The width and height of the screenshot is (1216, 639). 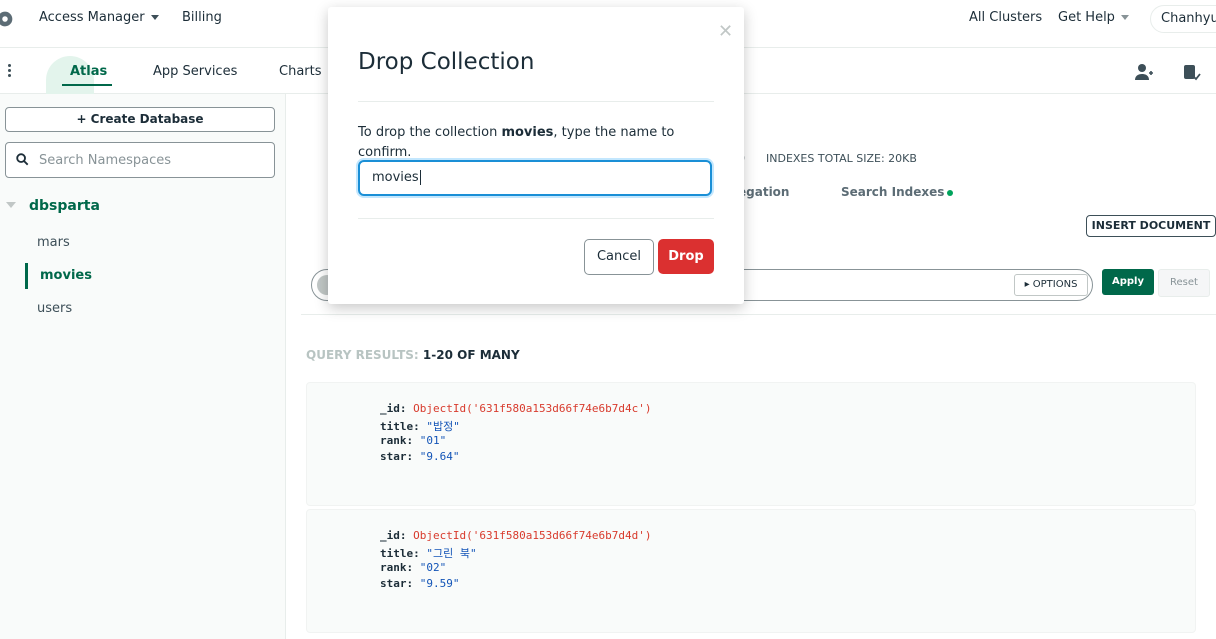 What do you see at coordinates (430, 132) in the screenshot?
I see `desc-prefix: To drop the collection` at bounding box center [430, 132].